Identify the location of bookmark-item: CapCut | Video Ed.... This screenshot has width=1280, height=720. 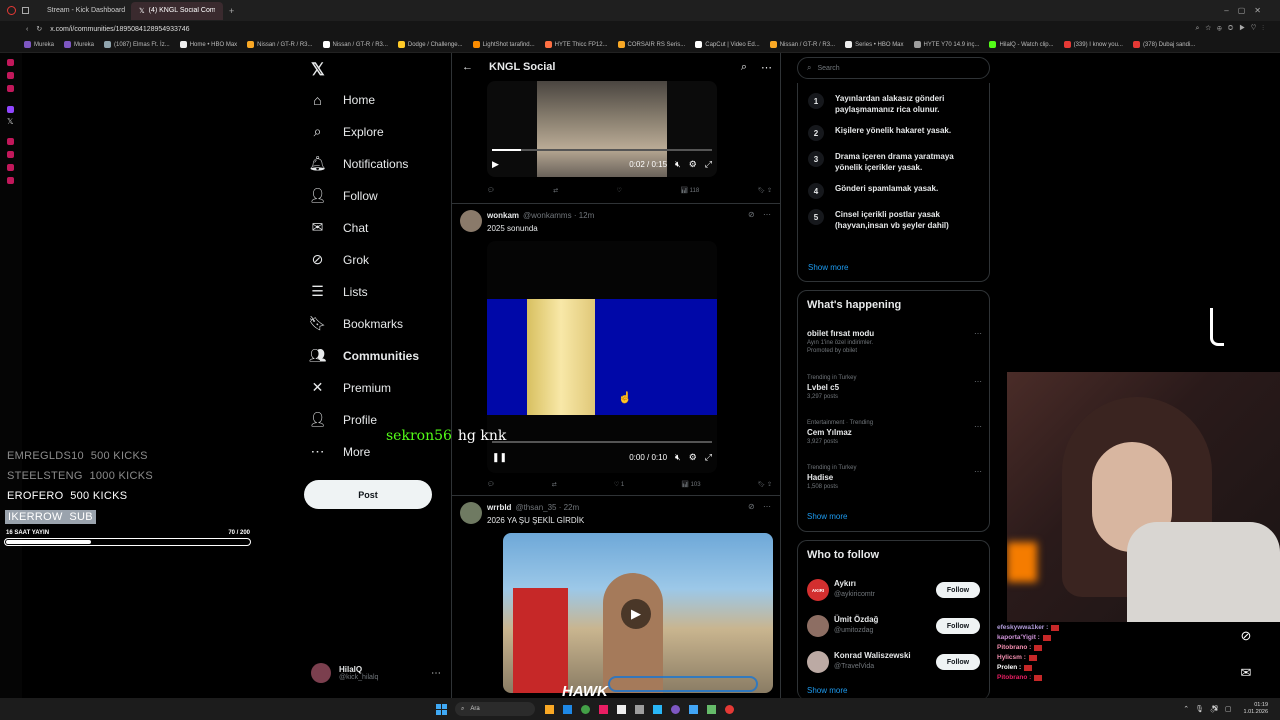
(727, 44).